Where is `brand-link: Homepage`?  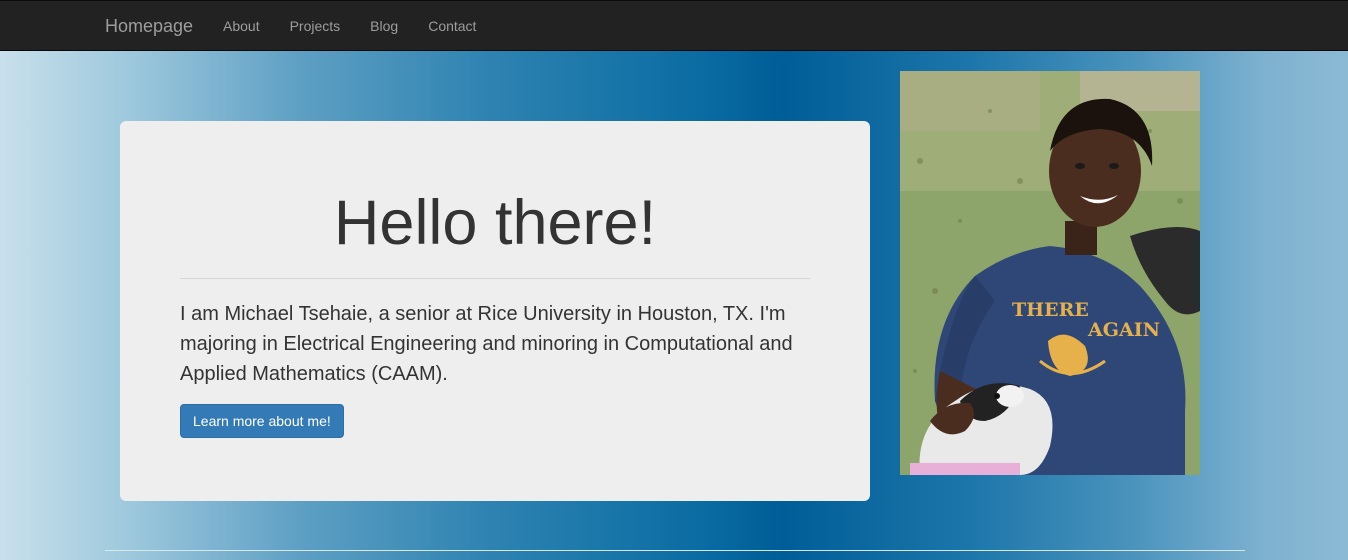 brand-link: Homepage is located at coordinates (149, 26).